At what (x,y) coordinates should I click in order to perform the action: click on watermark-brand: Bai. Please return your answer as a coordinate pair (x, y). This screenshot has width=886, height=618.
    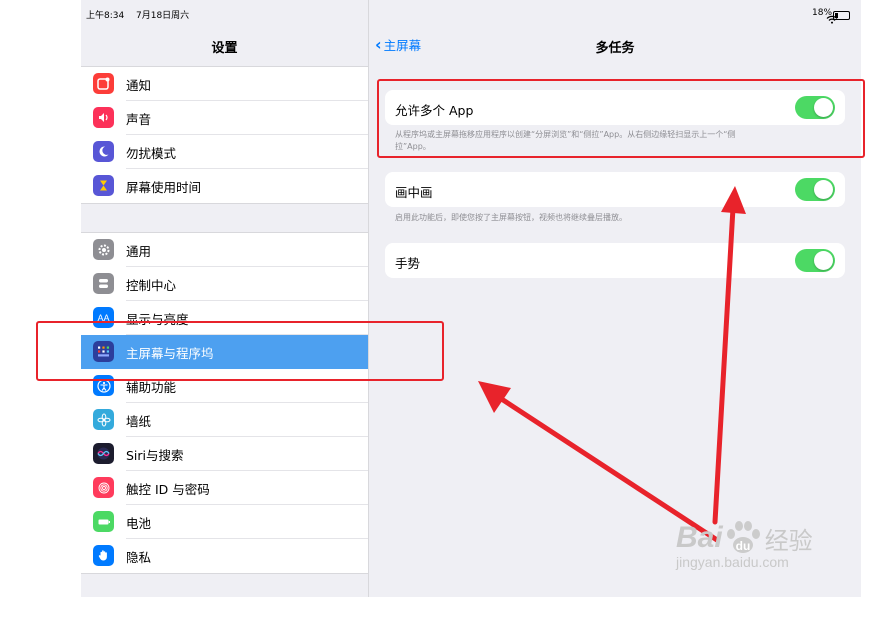
    Looking at the image, I should click on (699, 537).